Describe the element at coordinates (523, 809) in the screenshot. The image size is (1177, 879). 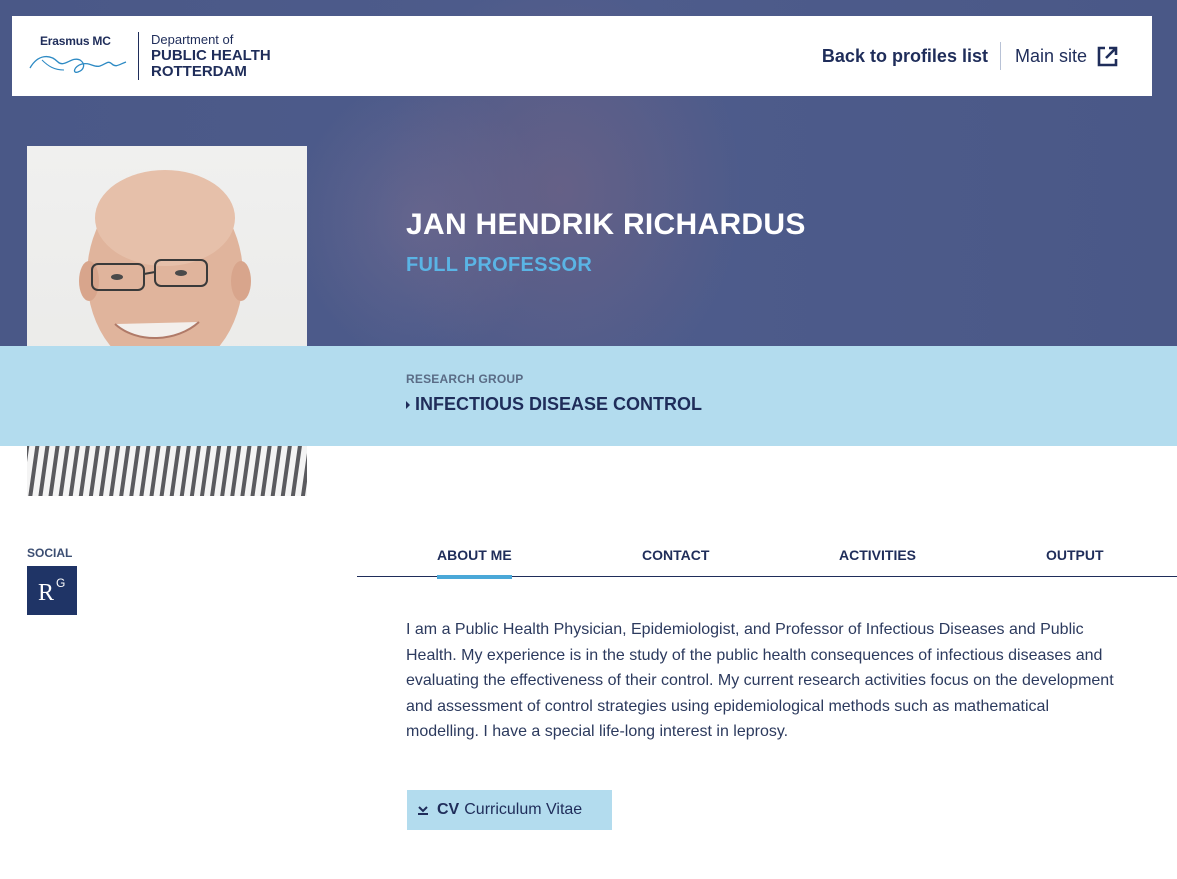
I see `cv-label: Curriculum Vitae` at that location.